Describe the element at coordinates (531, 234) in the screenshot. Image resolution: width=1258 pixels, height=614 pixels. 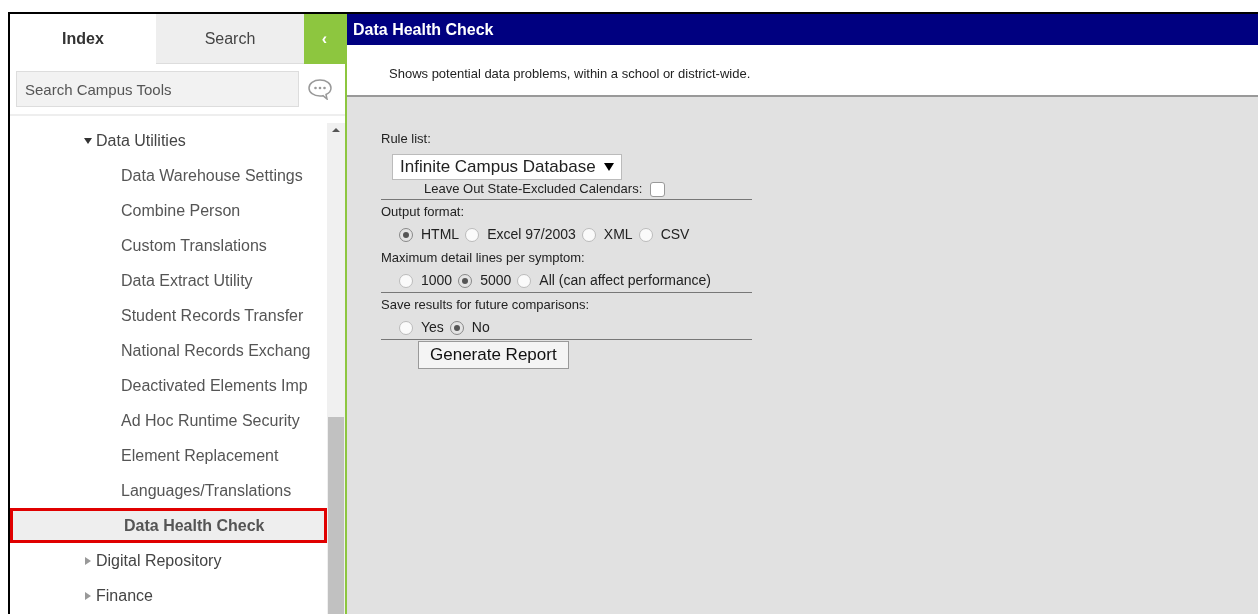
I see `radio-label: Excel 97/2003` at that location.